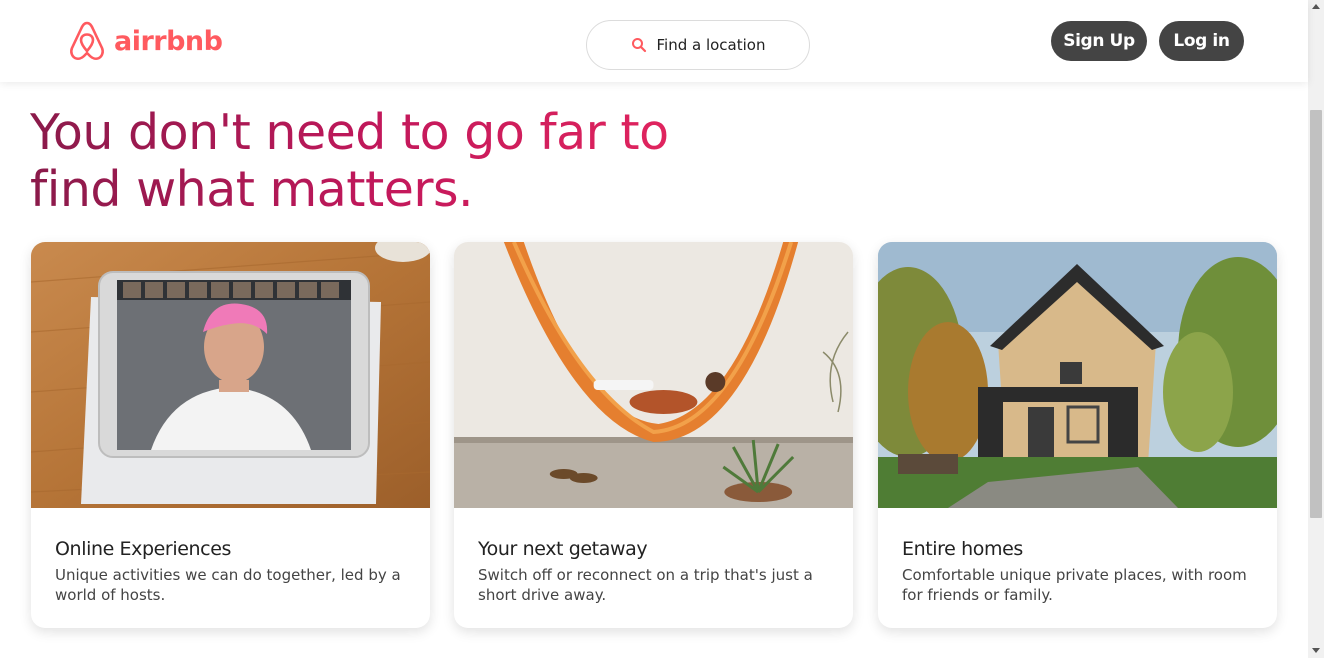 This screenshot has width=1324, height=658. What do you see at coordinates (1316, 6) in the screenshot?
I see `scroll-up-arrow-icon` at bounding box center [1316, 6].